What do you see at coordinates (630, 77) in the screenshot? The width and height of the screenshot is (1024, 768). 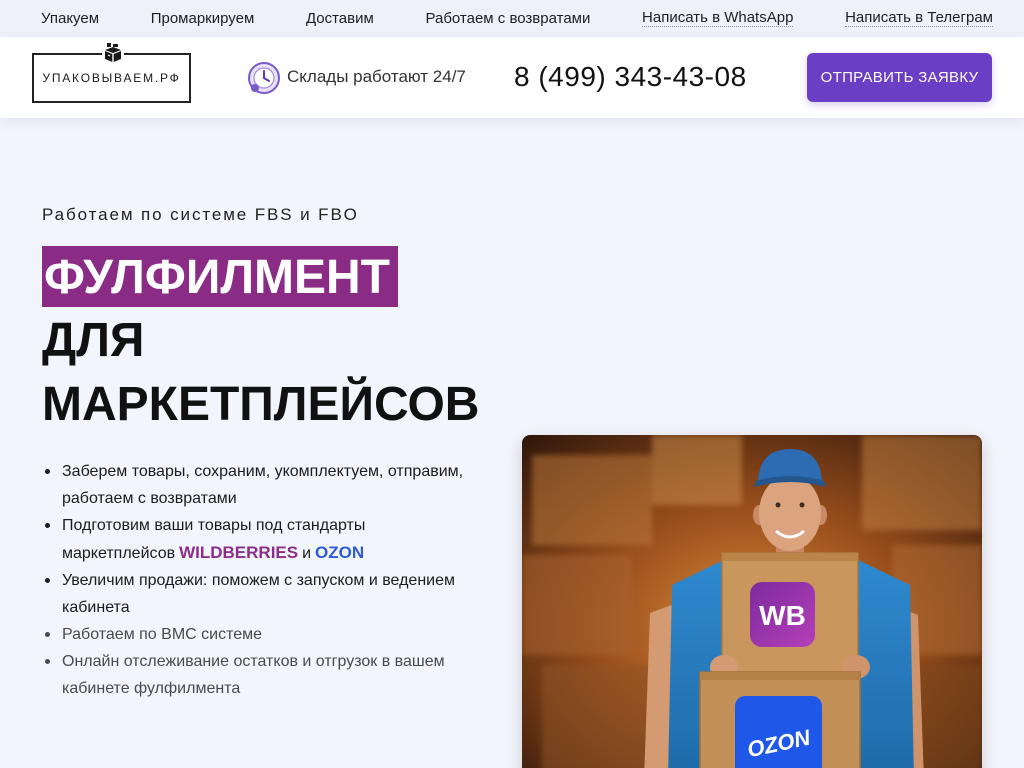 I see `phone-number: 8 (499) 343-43-08` at bounding box center [630, 77].